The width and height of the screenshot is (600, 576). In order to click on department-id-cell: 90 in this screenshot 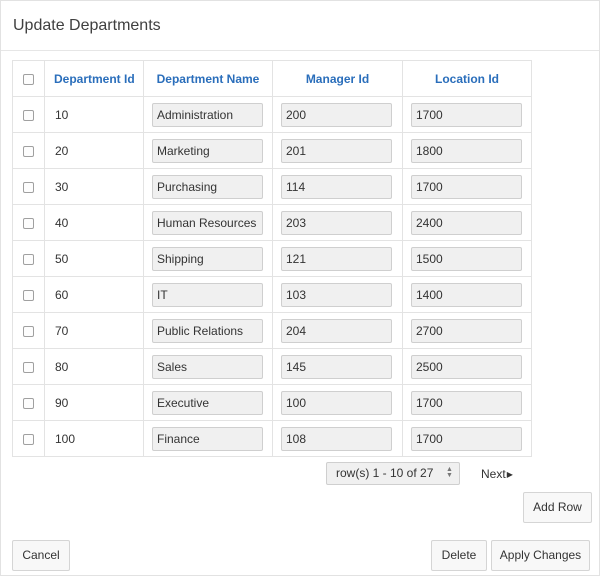, I will do `click(94, 402)`.